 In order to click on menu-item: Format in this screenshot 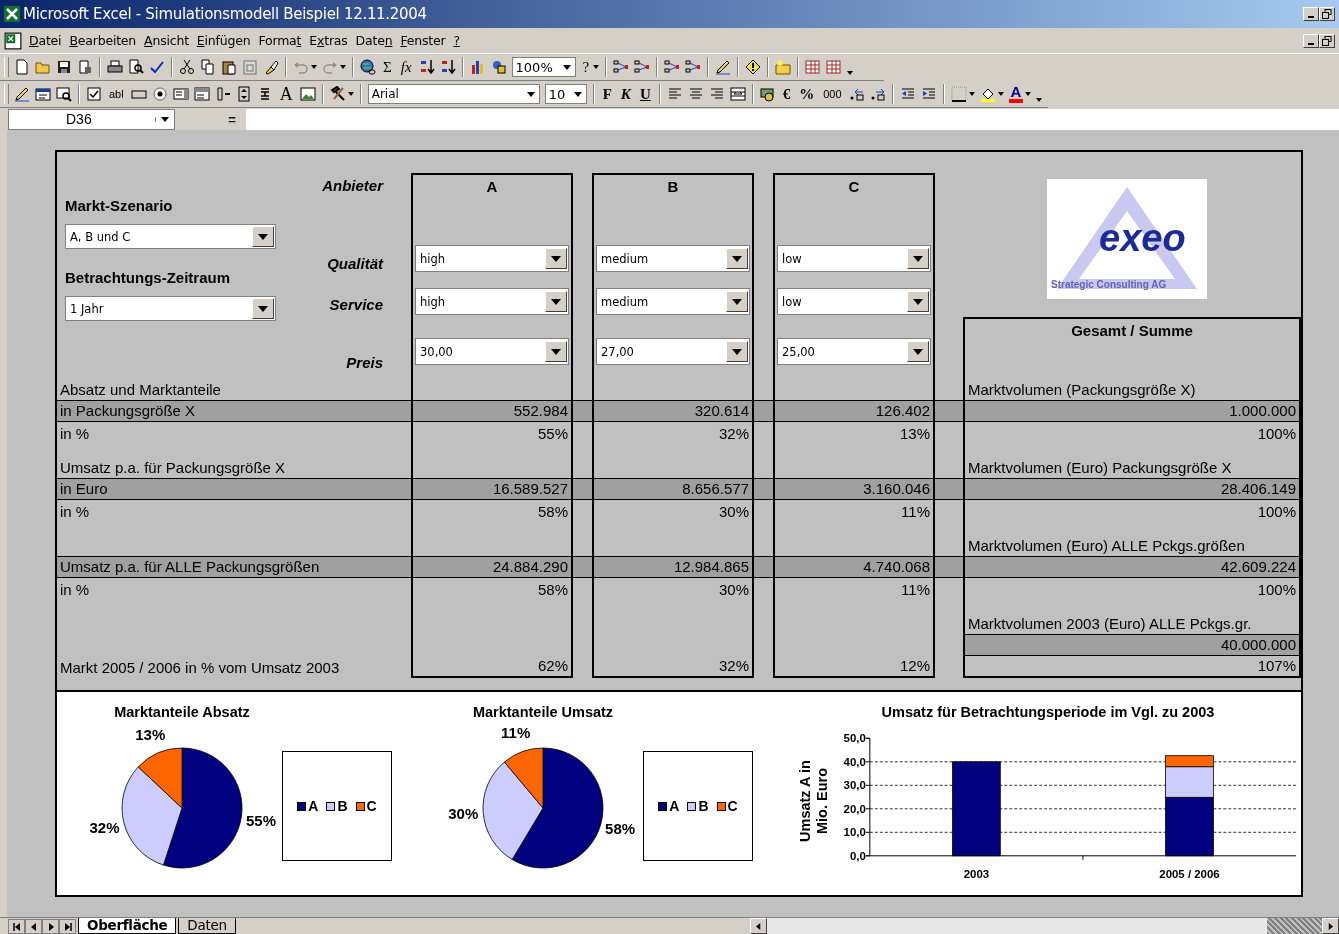, I will do `click(280, 40)`.